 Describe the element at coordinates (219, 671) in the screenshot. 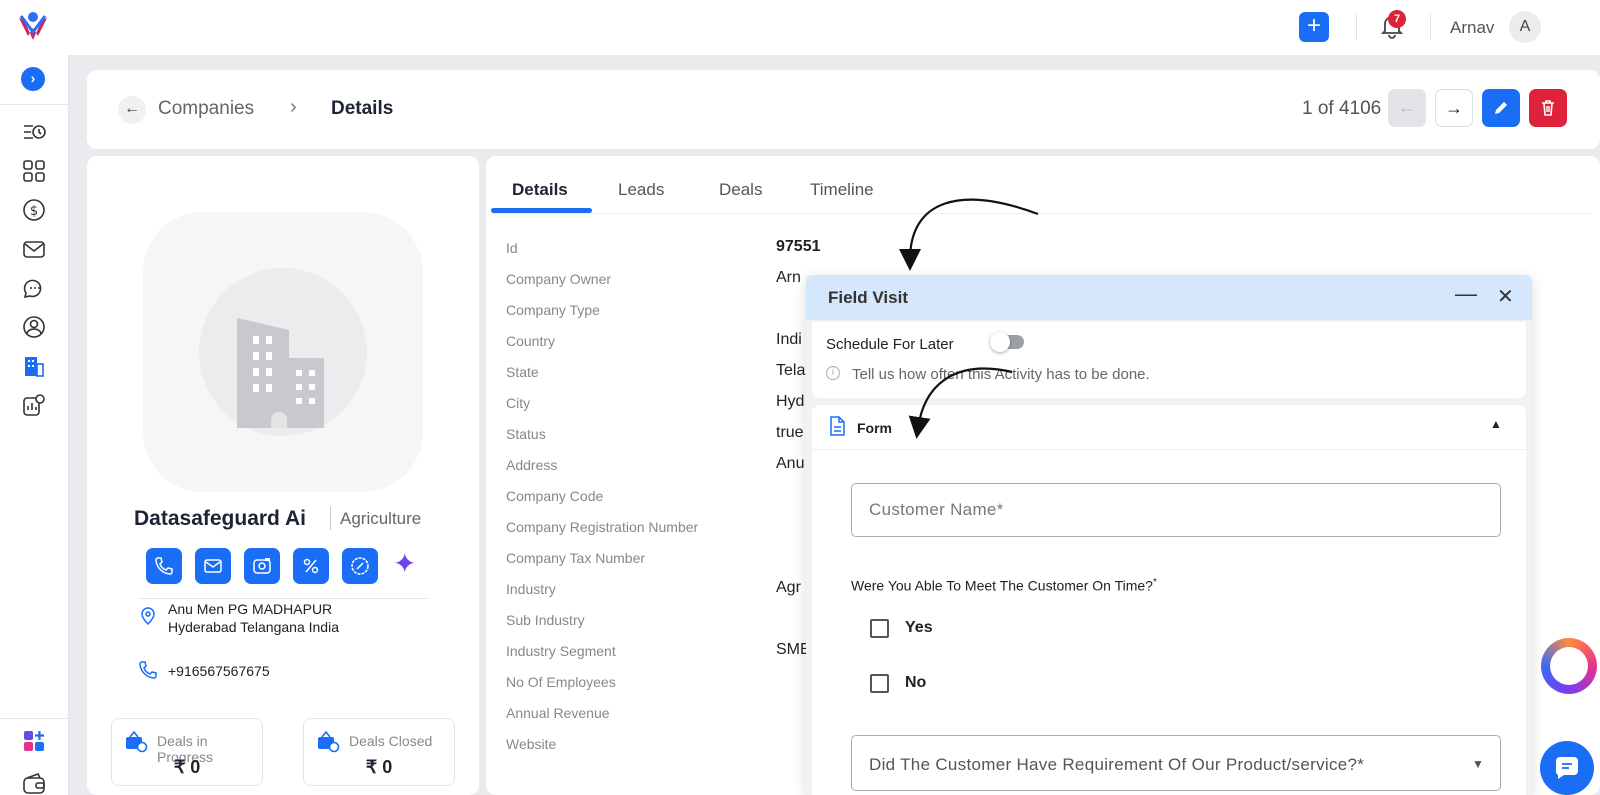

I see `company-phone: +916567567675` at that location.